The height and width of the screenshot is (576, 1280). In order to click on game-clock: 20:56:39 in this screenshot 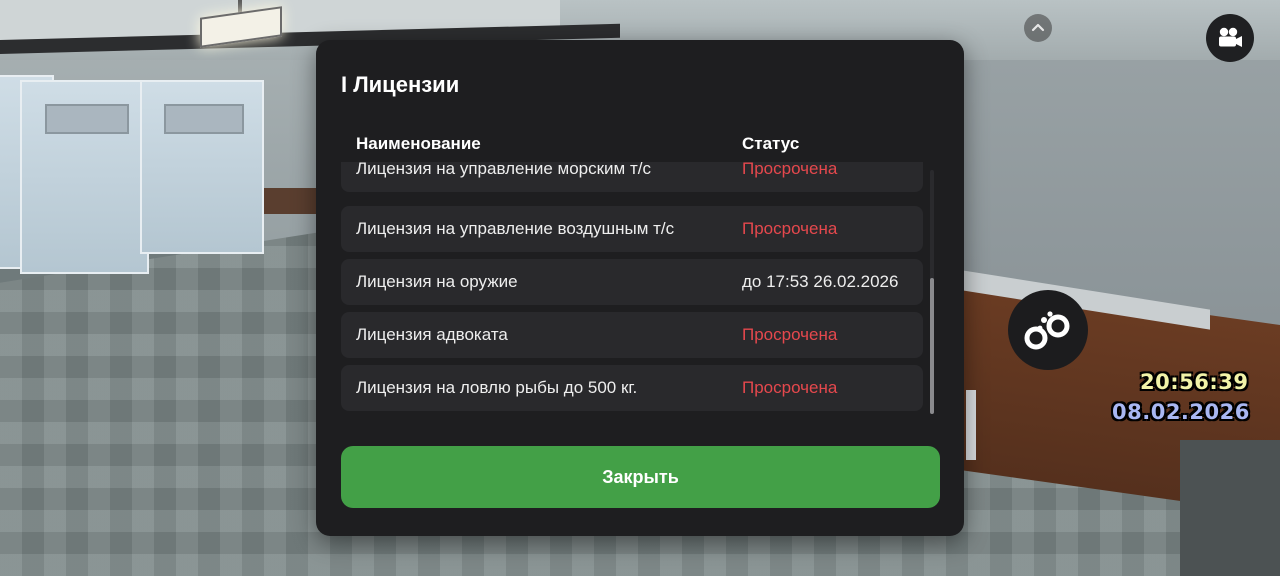, I will do `click(1194, 382)`.